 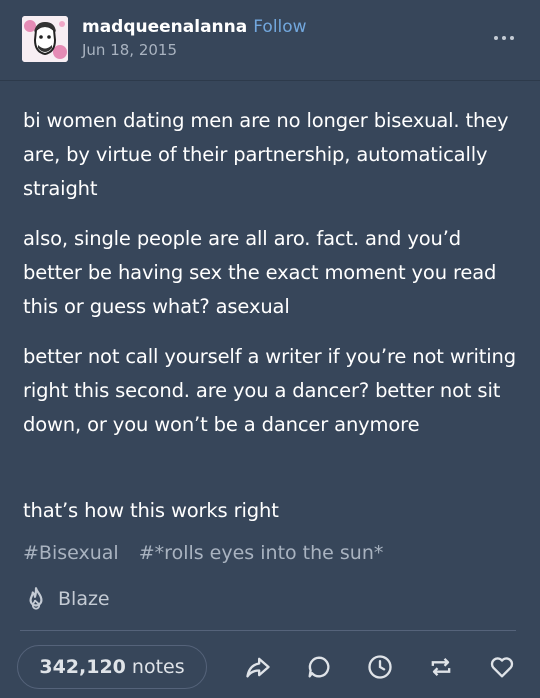 What do you see at coordinates (164, 27) in the screenshot?
I see `username-link: madqueenalanna` at bounding box center [164, 27].